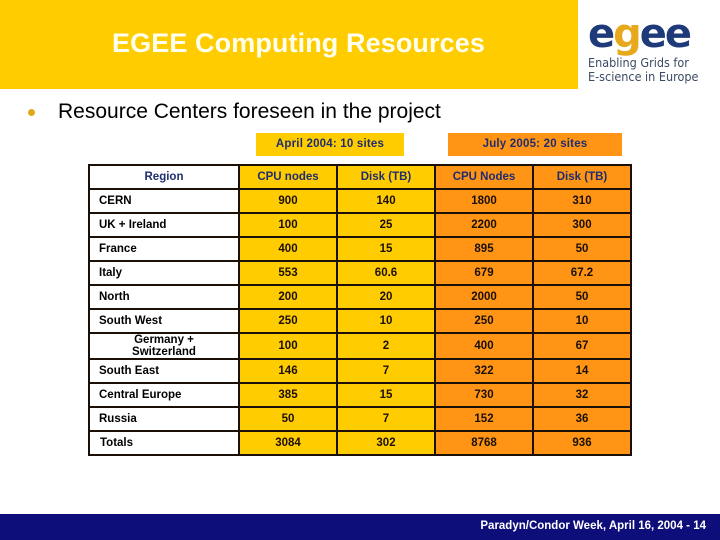  I want to click on cell-april-cpu-nodes: 553, so click(288, 273).